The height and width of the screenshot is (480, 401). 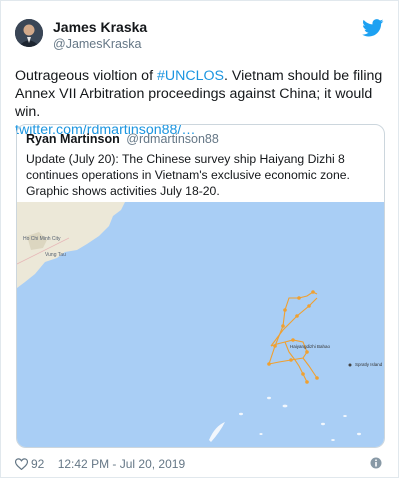 What do you see at coordinates (121, 464) in the screenshot?
I see `timestamp: 12:42 PM - Jul 20, 2019` at bounding box center [121, 464].